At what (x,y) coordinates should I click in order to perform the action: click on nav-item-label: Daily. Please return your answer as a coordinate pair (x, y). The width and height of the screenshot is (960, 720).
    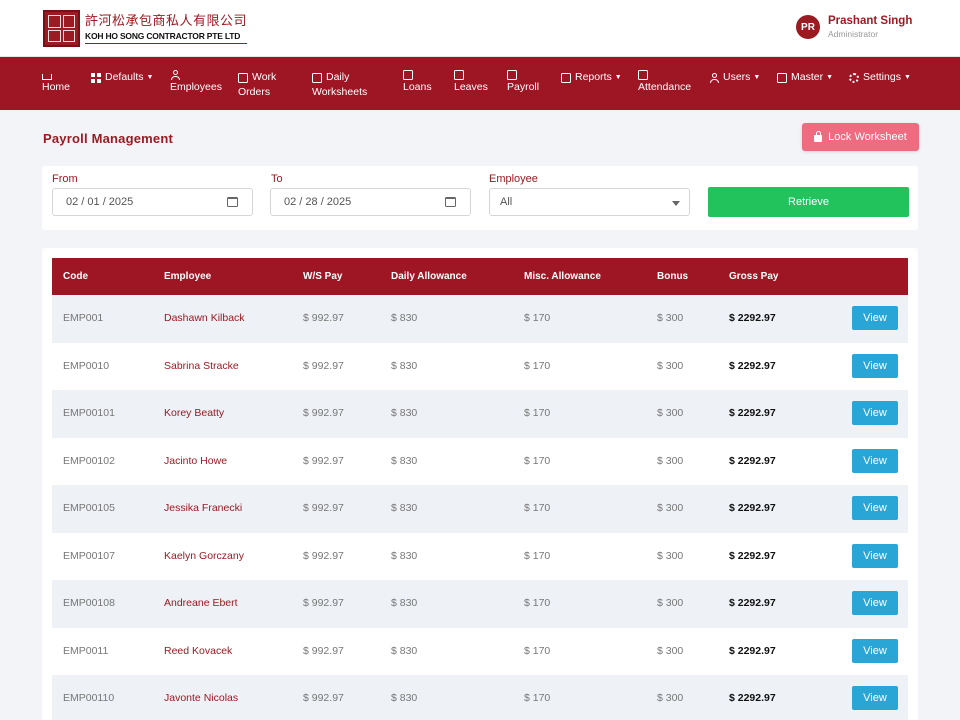
    Looking at the image, I should click on (338, 77).